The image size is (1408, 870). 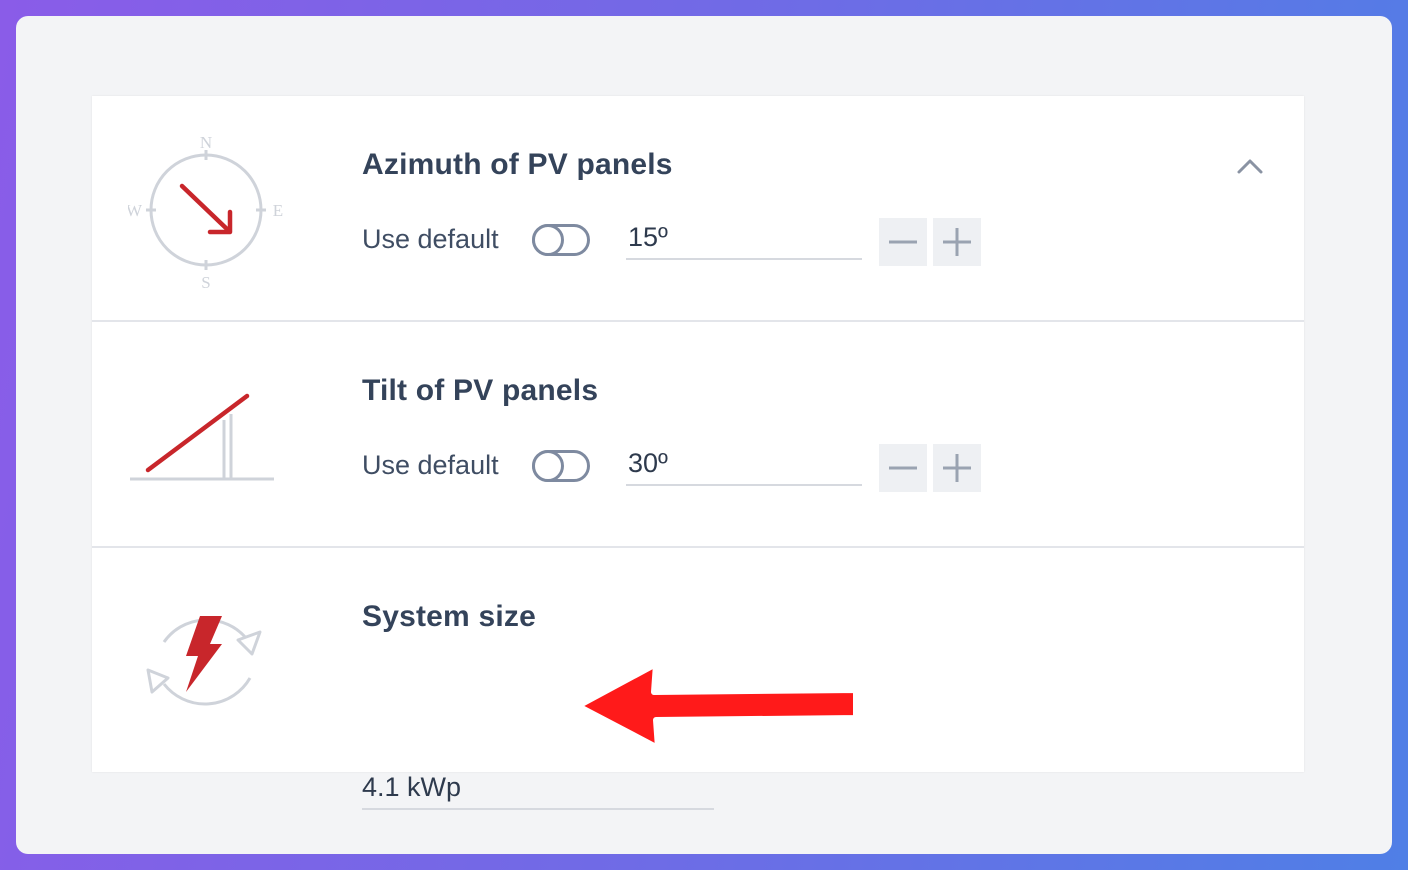 I want to click on tilt-increment-button, so click(x=957, y=468).